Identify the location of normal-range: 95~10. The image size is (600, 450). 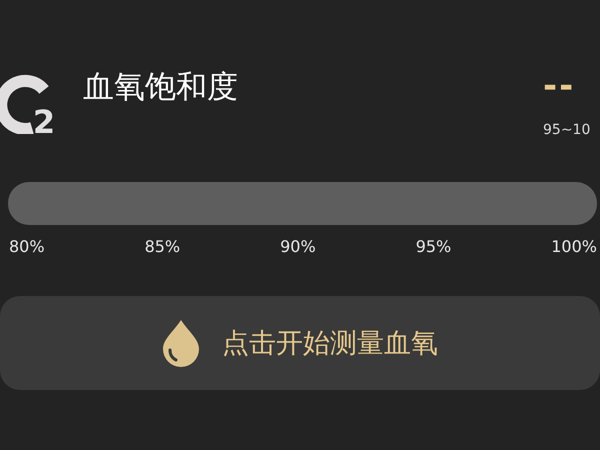
(566, 130).